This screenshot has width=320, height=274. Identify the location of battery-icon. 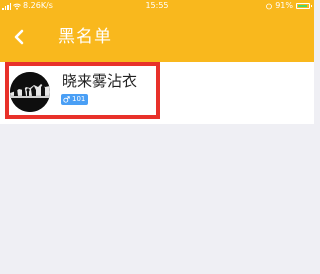
(304, 6).